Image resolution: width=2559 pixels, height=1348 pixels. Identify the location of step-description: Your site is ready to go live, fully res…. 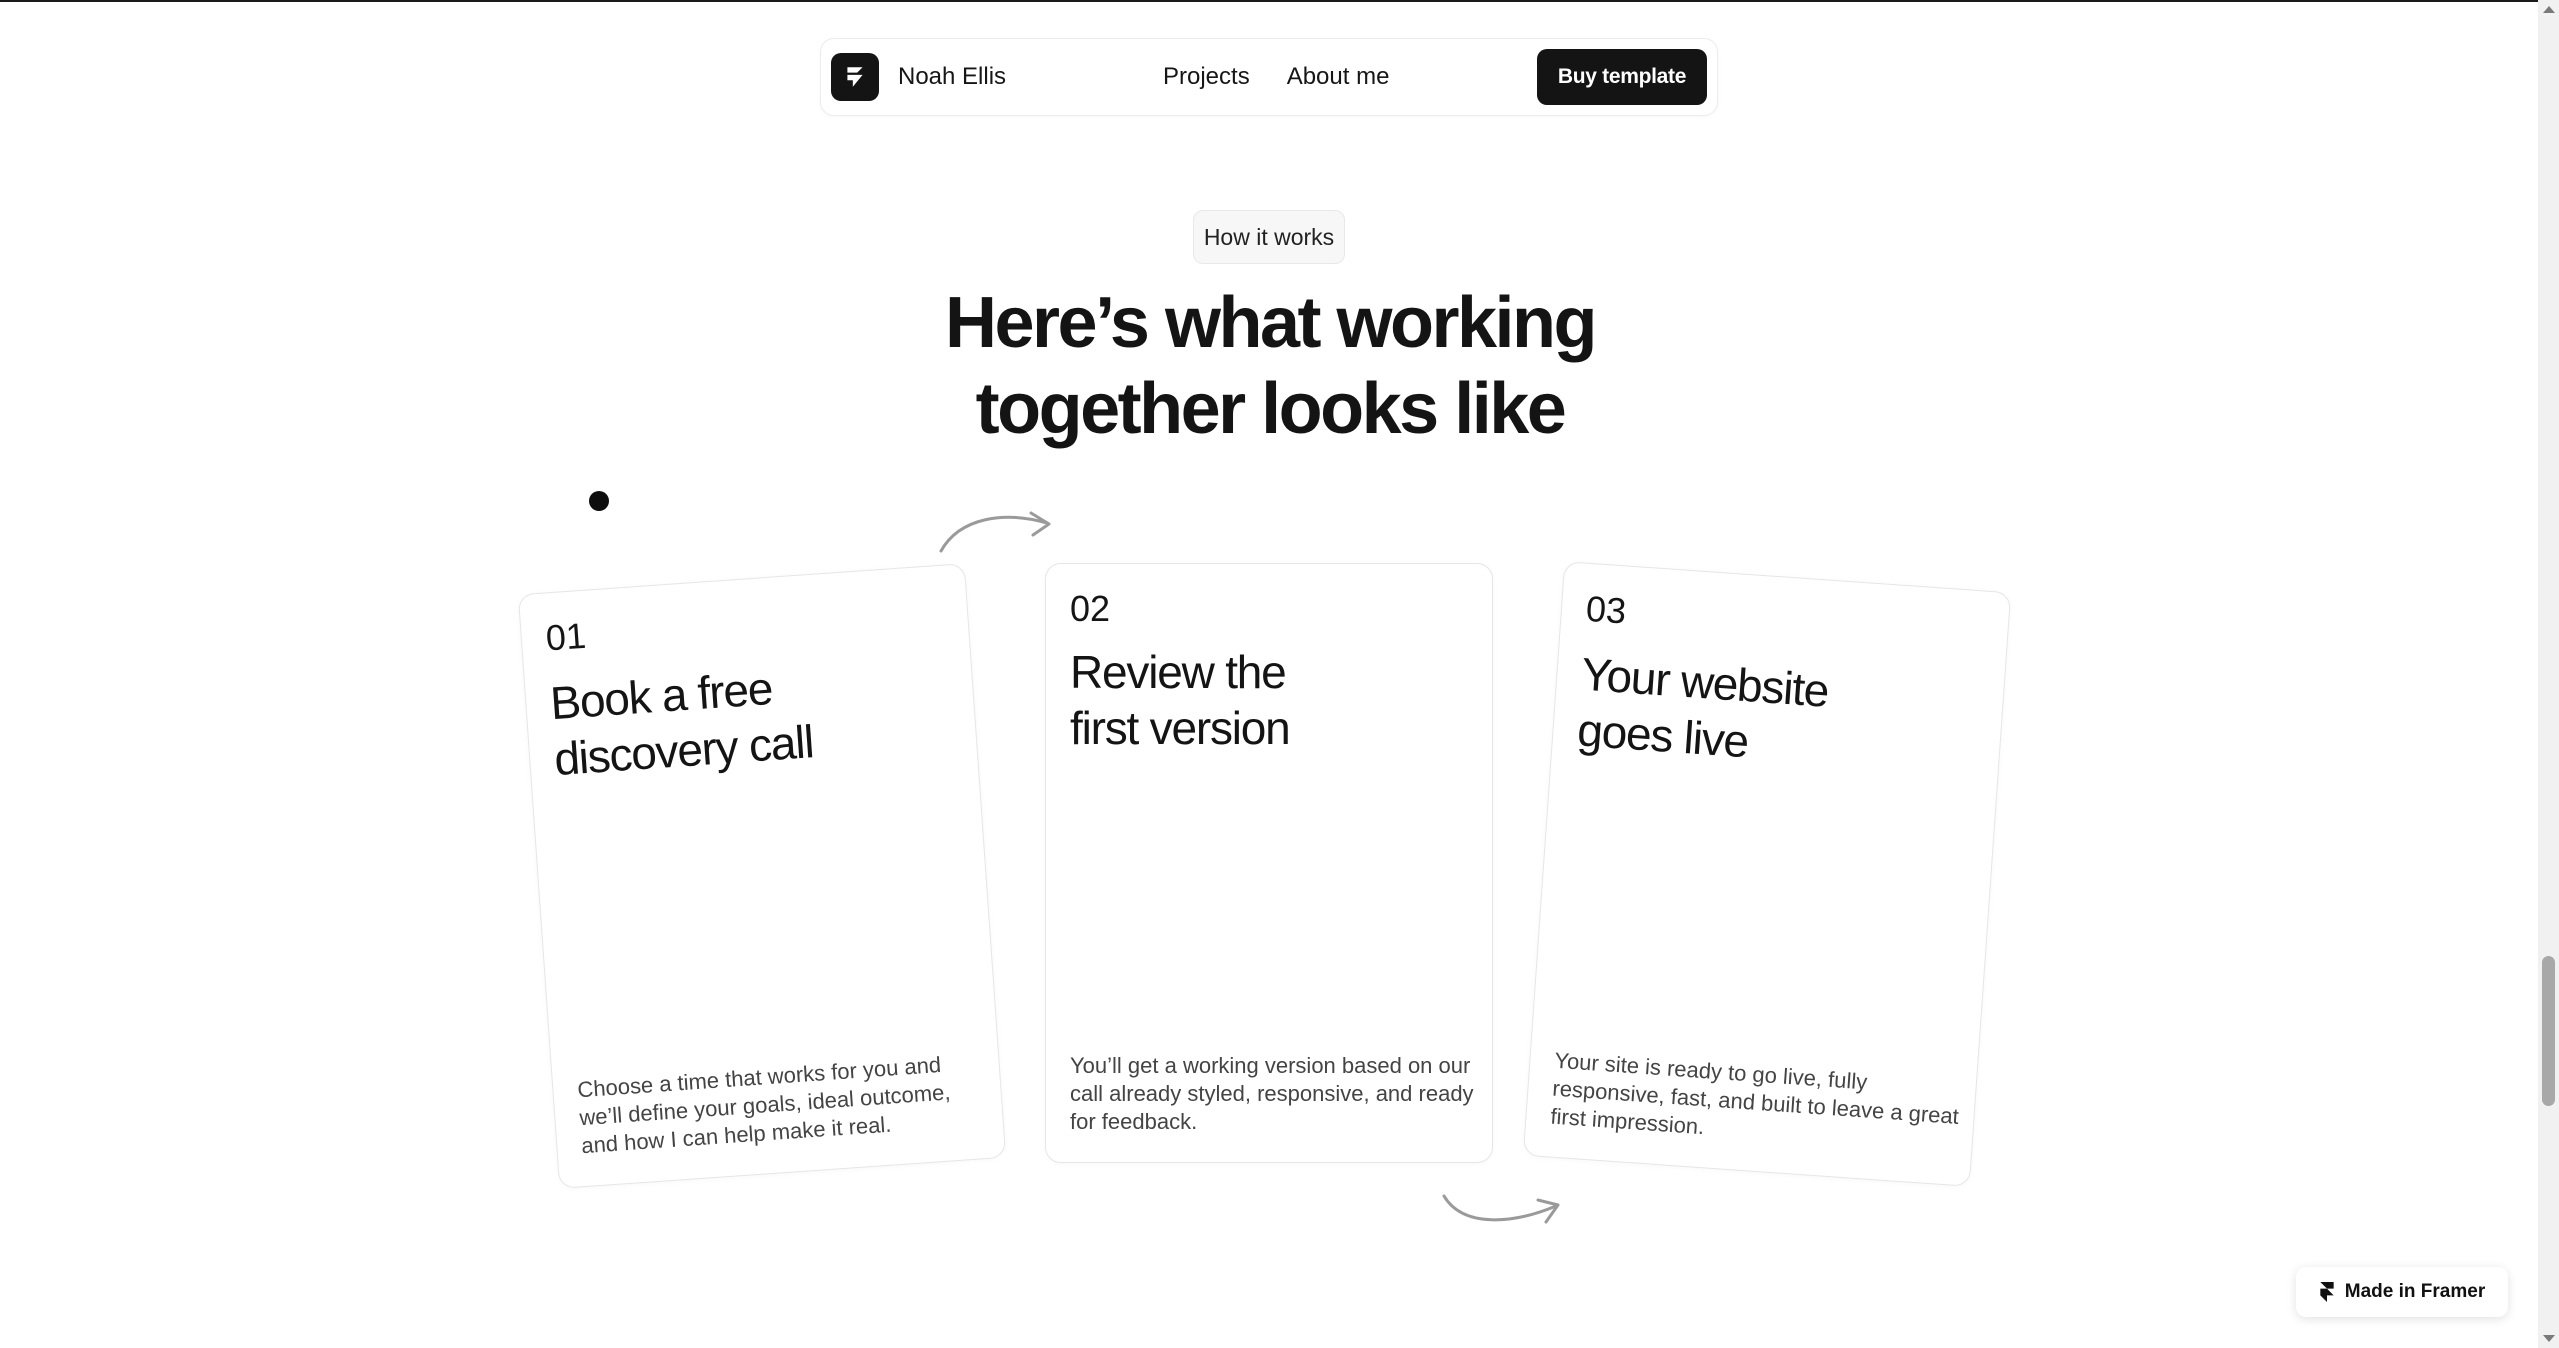
(1754, 1093).